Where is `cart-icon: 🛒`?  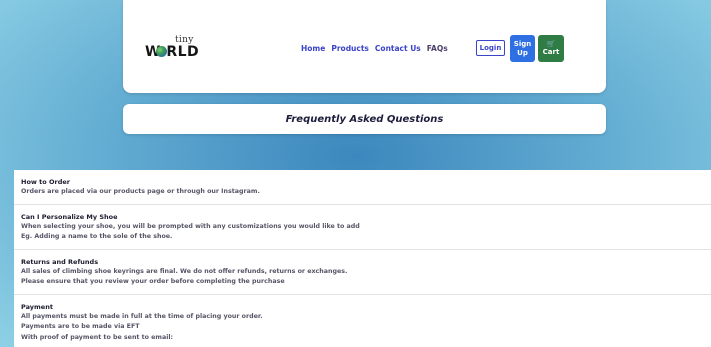 cart-icon: 🛒 is located at coordinates (551, 44).